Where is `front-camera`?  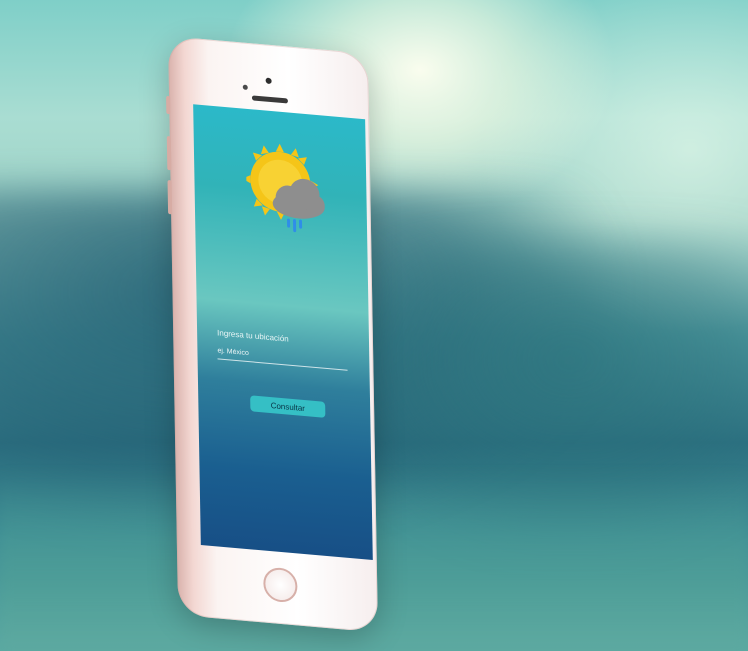
front-camera is located at coordinates (268, 81).